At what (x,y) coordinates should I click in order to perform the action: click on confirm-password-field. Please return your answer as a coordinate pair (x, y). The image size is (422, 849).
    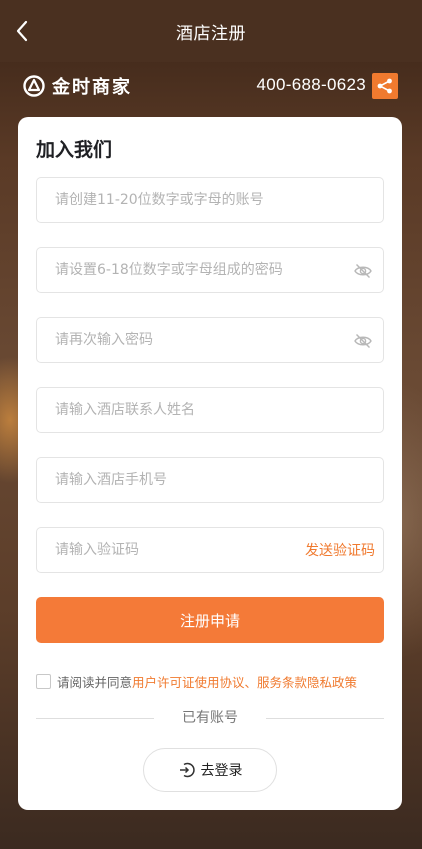
    Looking at the image, I should click on (210, 340).